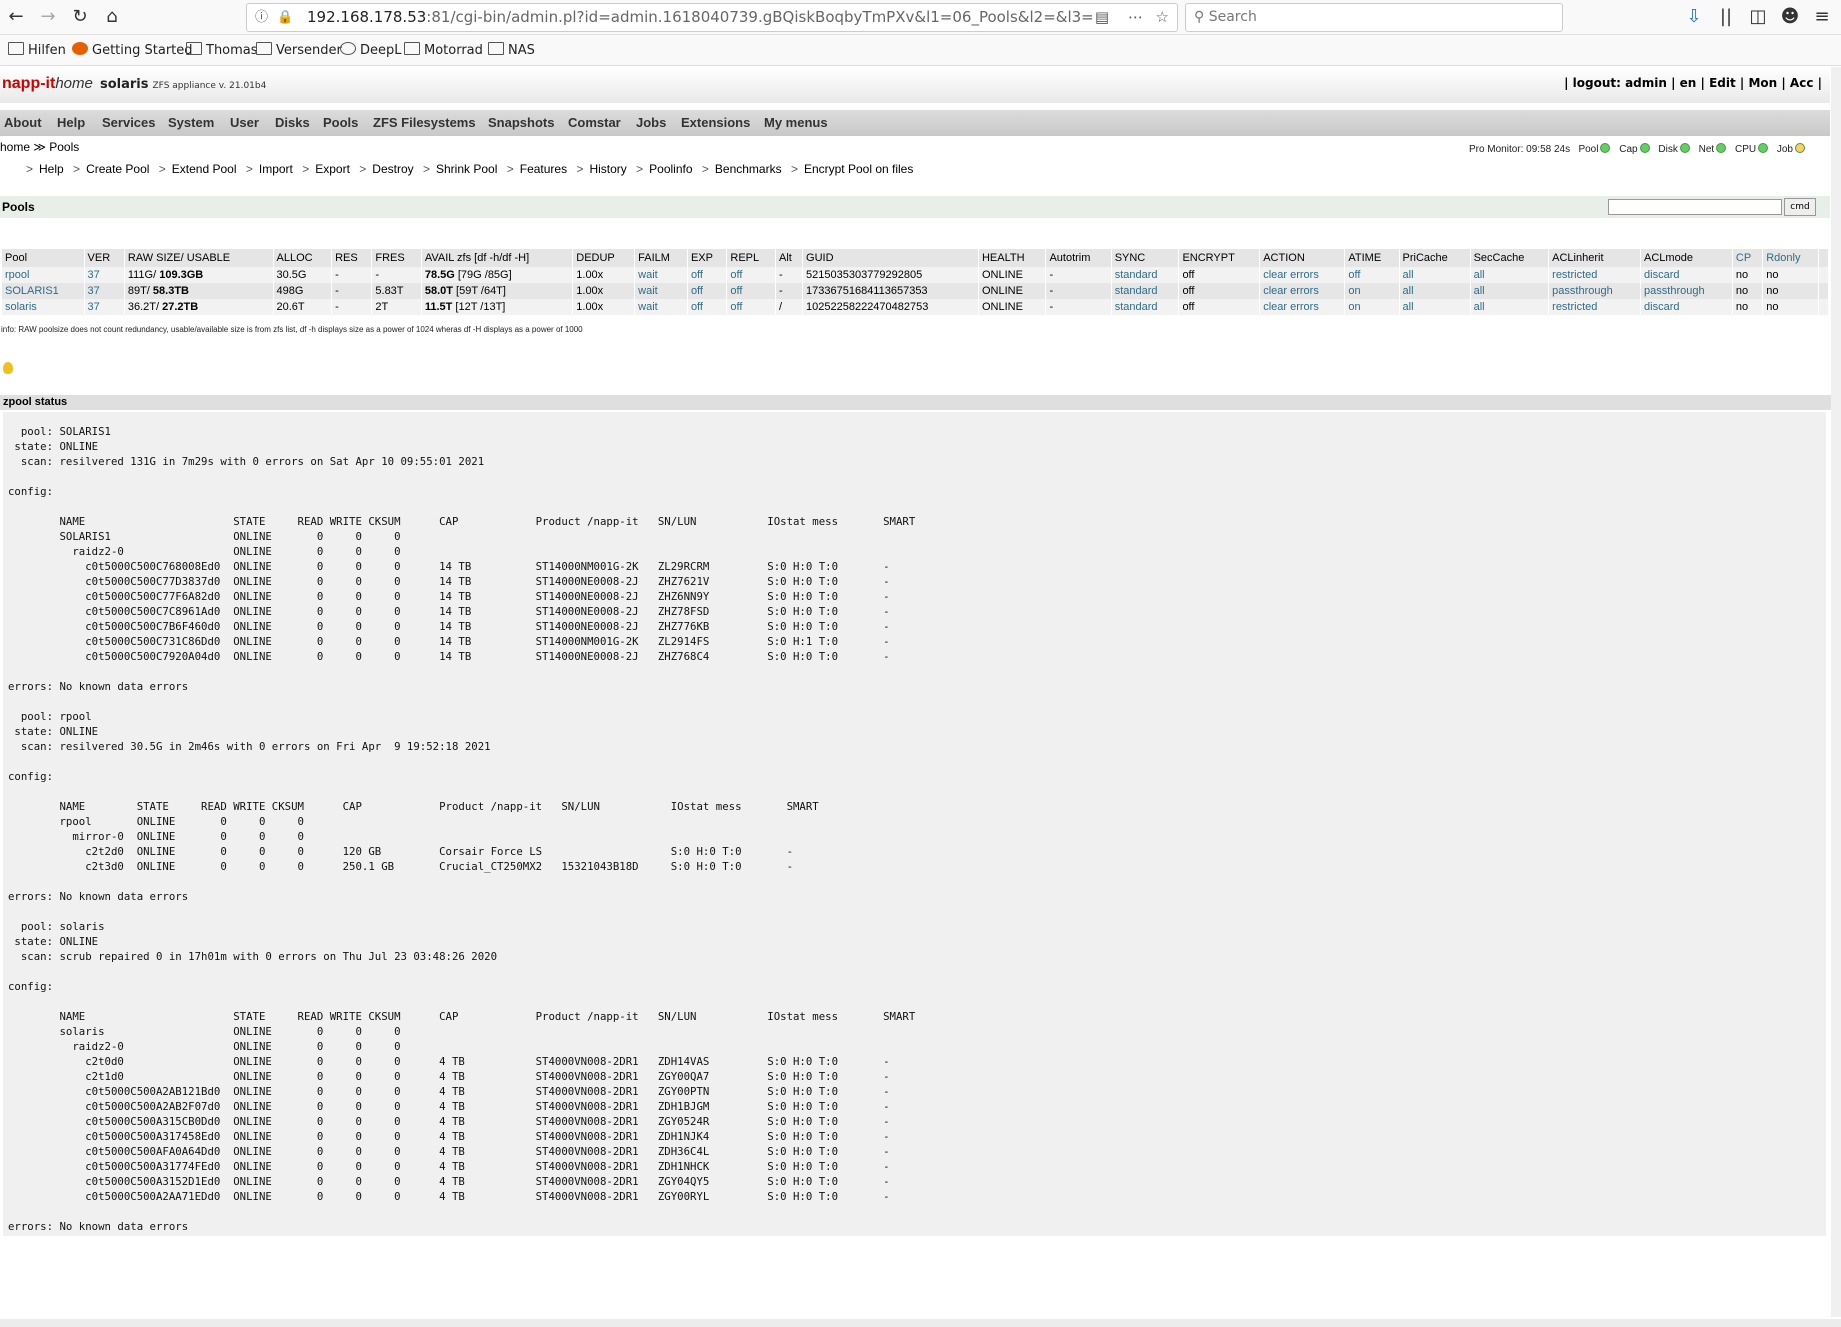  I want to click on table-cell: rpool, so click(43, 275).